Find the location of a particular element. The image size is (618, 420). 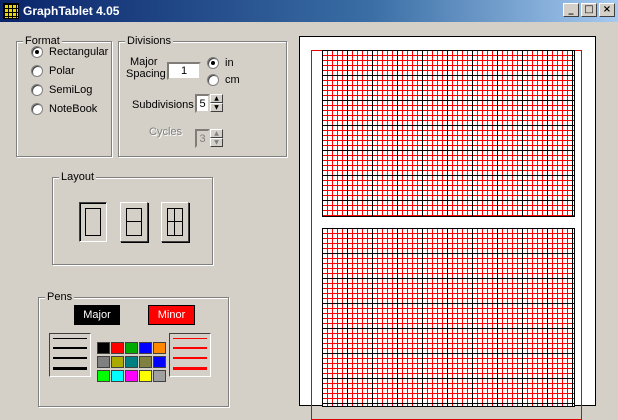

single-page-icon is located at coordinates (93, 222).